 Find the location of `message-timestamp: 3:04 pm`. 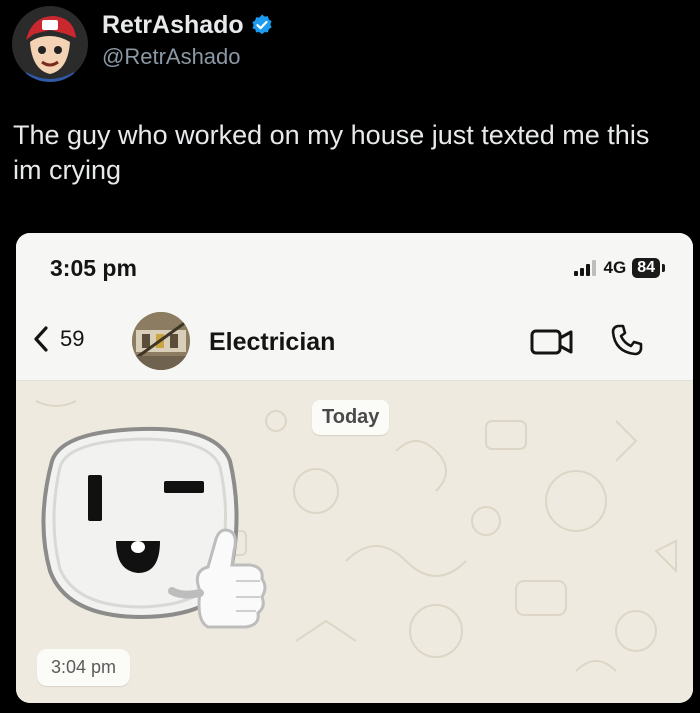

message-timestamp: 3:04 pm is located at coordinates (84, 667).